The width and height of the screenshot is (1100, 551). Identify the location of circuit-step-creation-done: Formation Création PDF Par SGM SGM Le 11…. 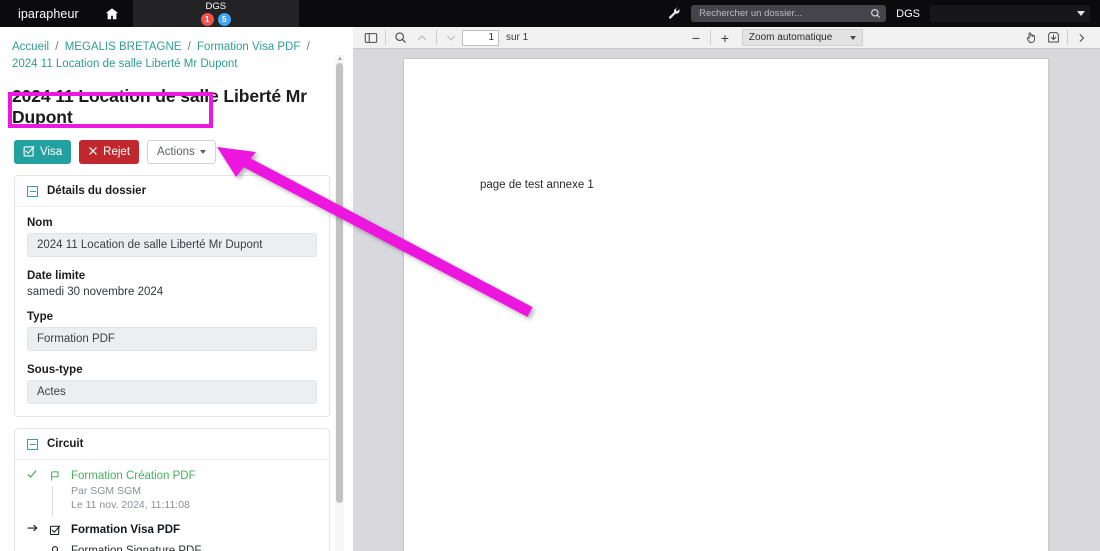
(171, 493).